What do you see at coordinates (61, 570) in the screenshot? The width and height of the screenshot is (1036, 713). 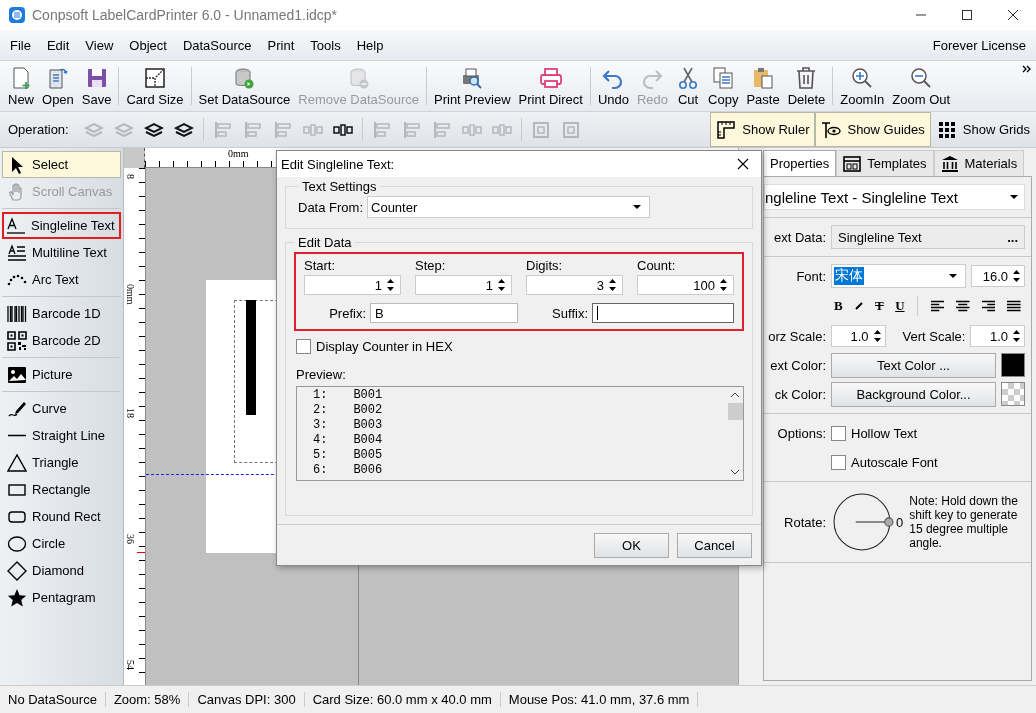 I see `diamond-tool: Diamond` at bounding box center [61, 570].